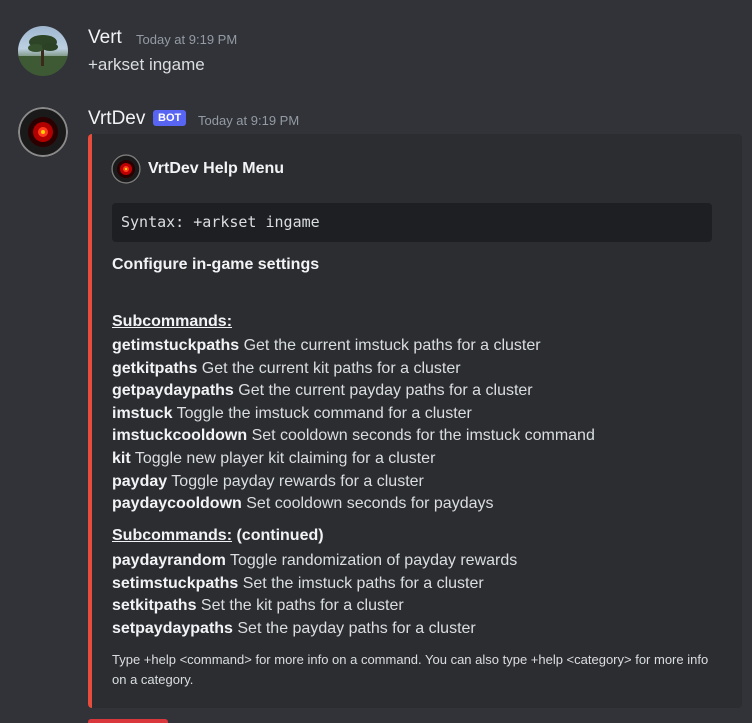  What do you see at coordinates (371, 560) in the screenshot?
I see `subcommand-description: Toggle randomization of payday rewards` at bounding box center [371, 560].